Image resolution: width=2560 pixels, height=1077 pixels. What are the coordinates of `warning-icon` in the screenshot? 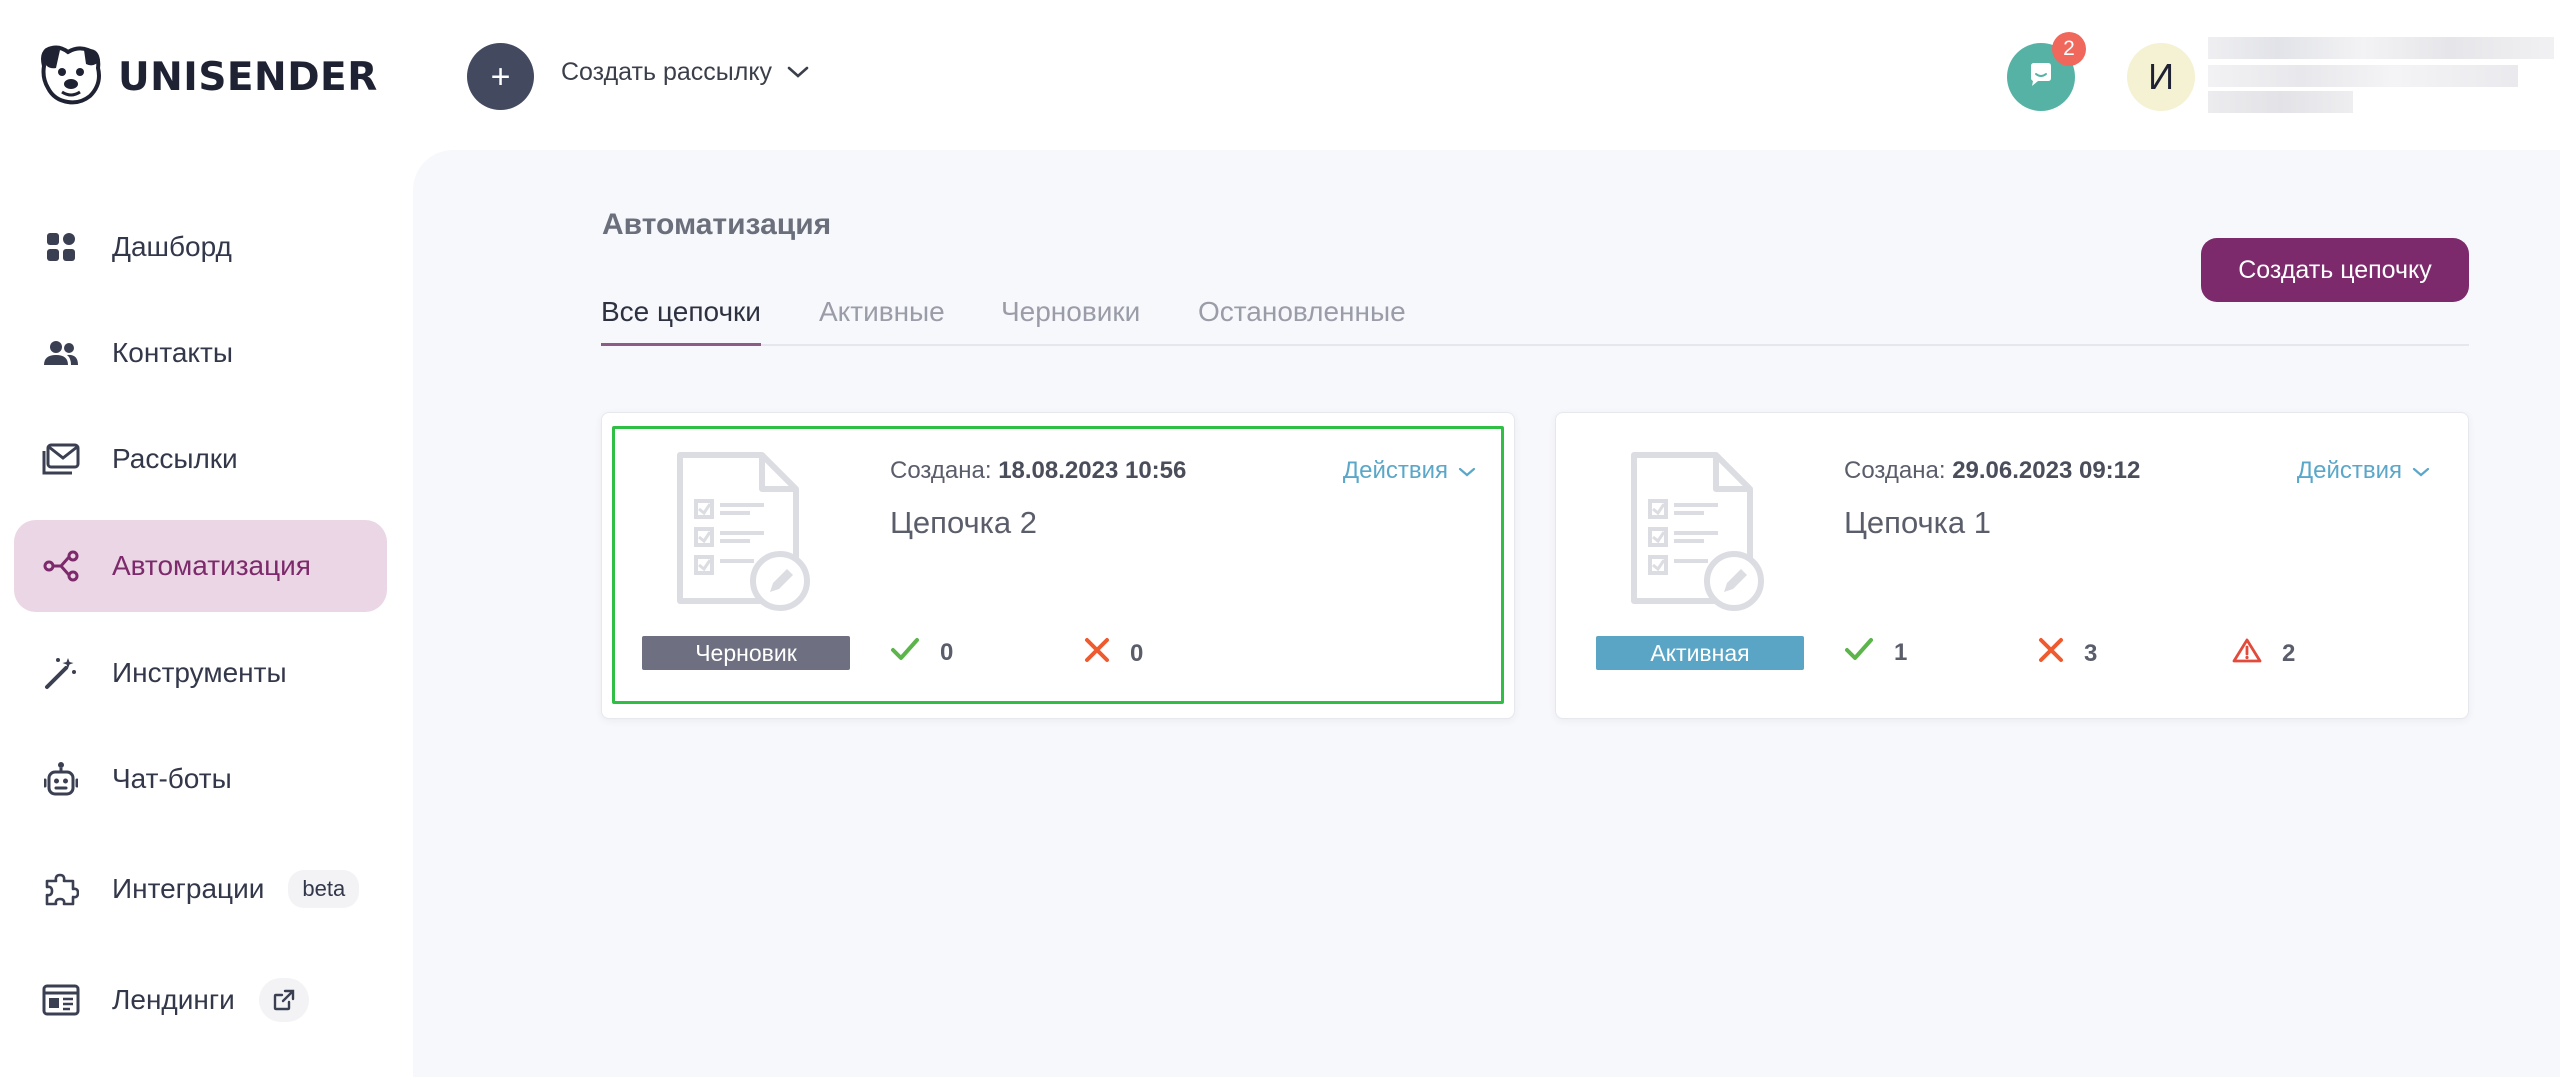 It's located at (2247, 653).